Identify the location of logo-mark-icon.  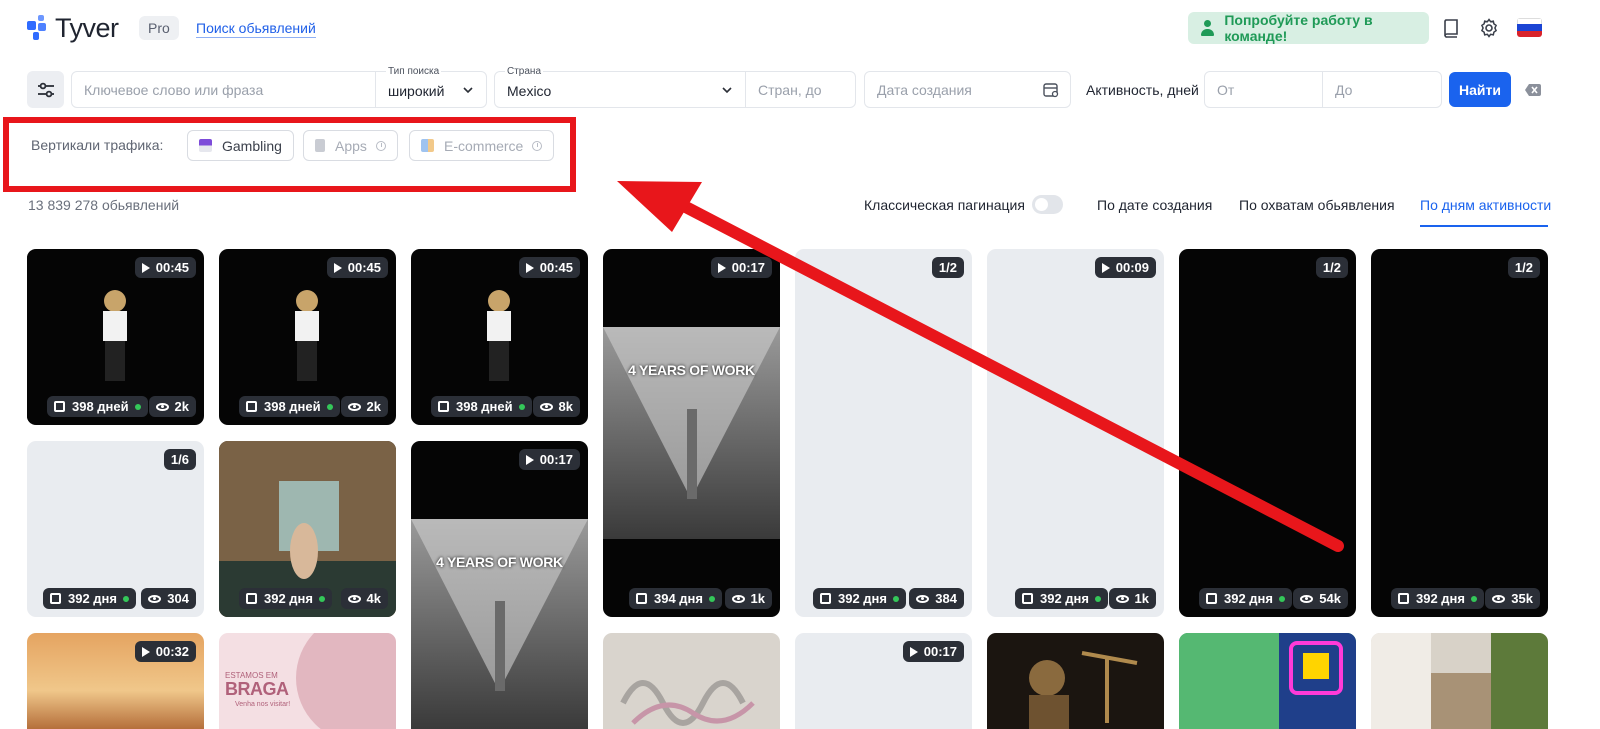
(38, 28).